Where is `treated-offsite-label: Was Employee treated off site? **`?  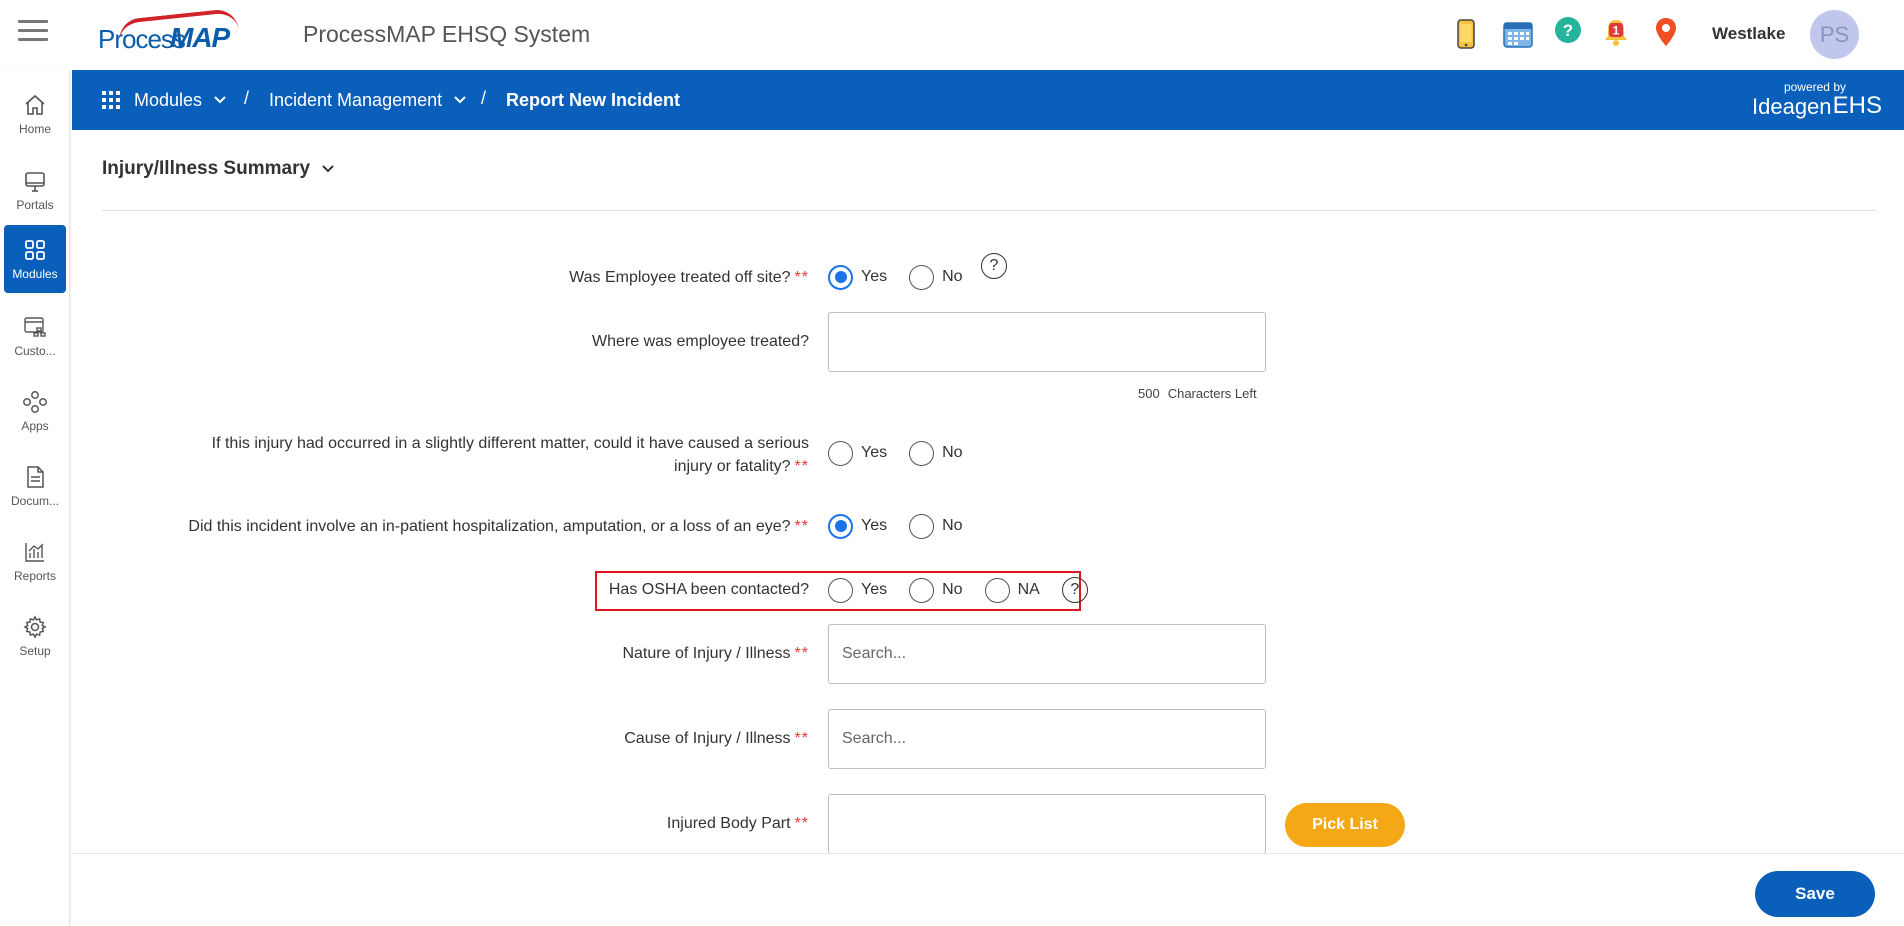
treated-offsite-label: Was Employee treated off site? ** is located at coordinates (689, 277).